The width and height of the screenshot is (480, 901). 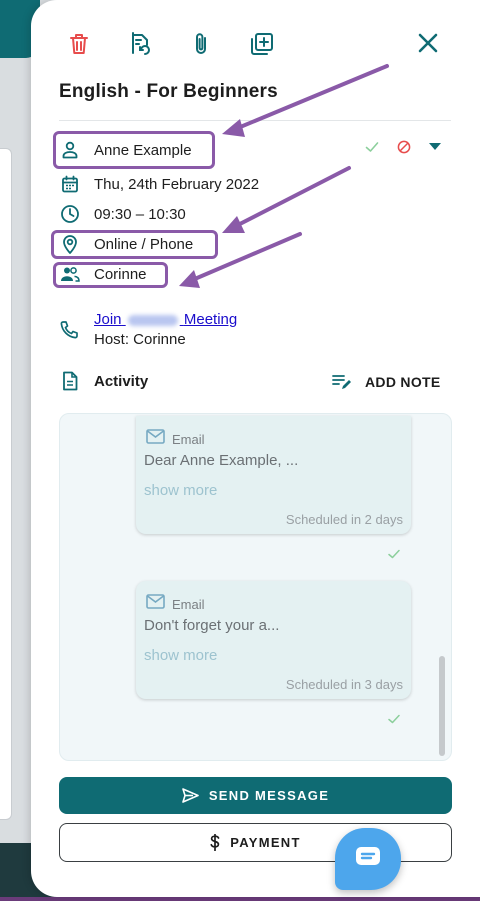 I want to click on trash-icon, so click(x=79, y=44).